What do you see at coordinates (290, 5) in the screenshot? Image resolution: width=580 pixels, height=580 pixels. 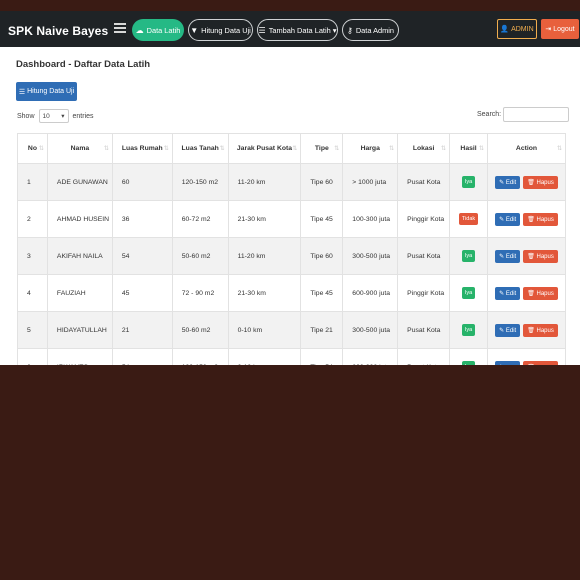 I see `top-backdrop-strip` at bounding box center [290, 5].